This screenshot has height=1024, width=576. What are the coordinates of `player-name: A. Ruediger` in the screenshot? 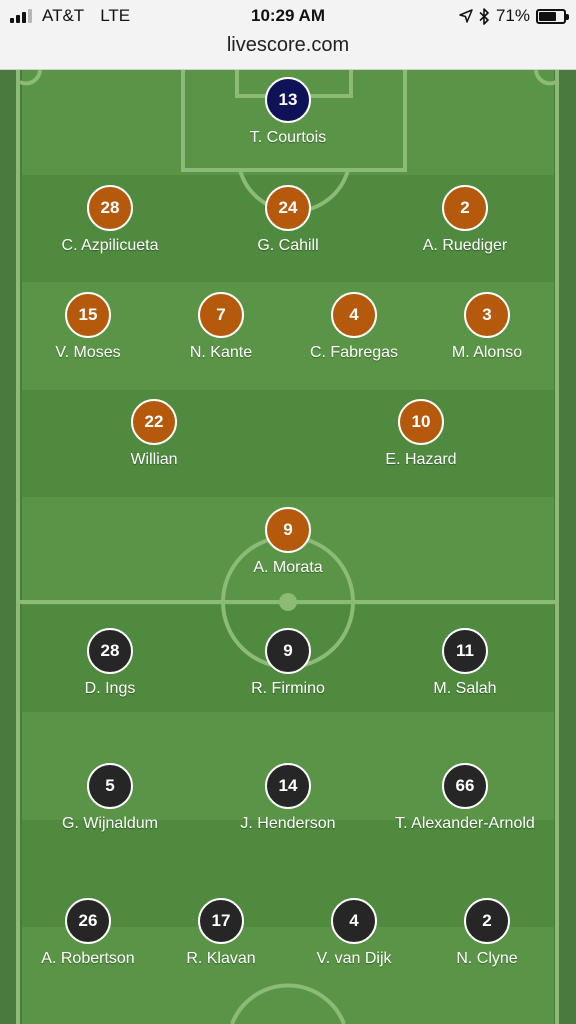 It's located at (465, 245).